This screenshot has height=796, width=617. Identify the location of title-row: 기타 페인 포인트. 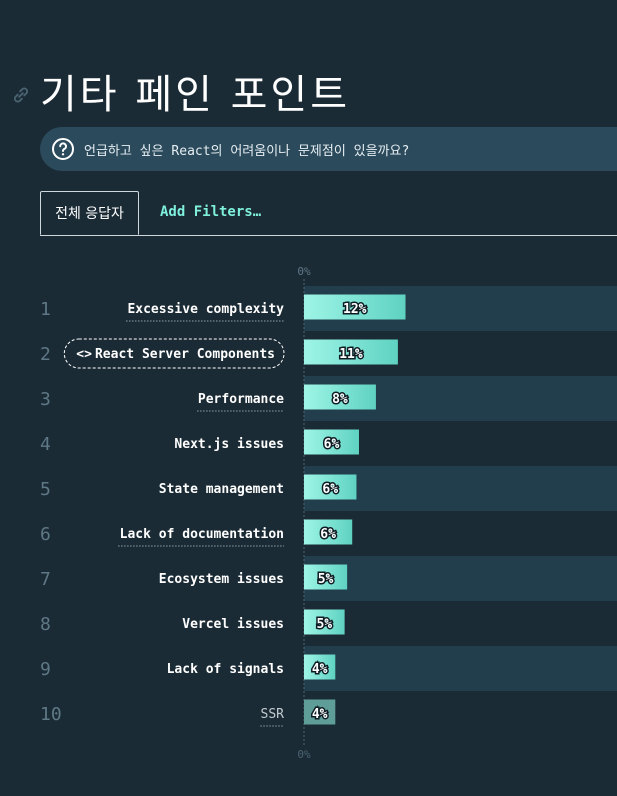
(308, 92).